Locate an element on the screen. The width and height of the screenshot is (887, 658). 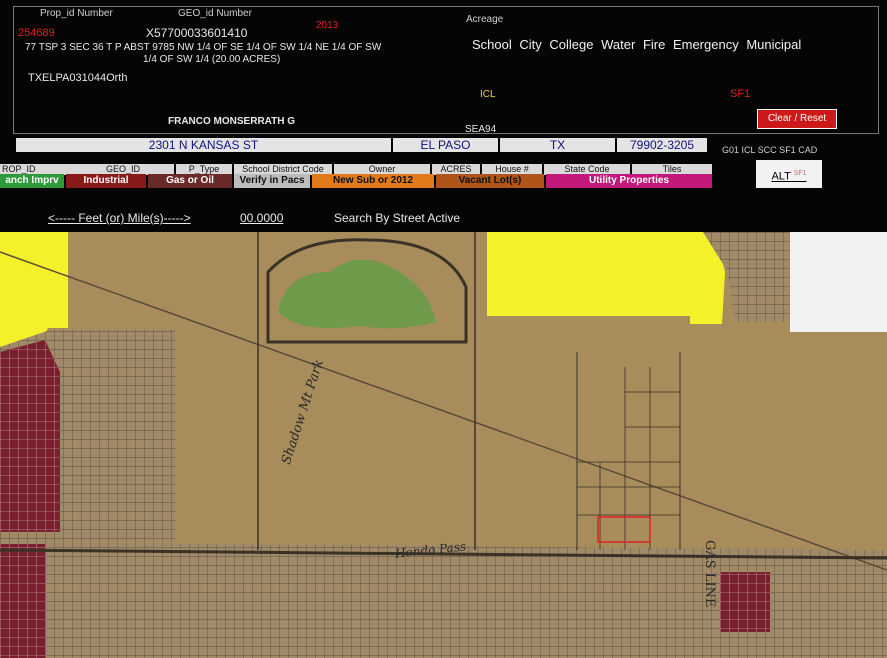
subdivision-southwest is located at coordinates (23, 601).